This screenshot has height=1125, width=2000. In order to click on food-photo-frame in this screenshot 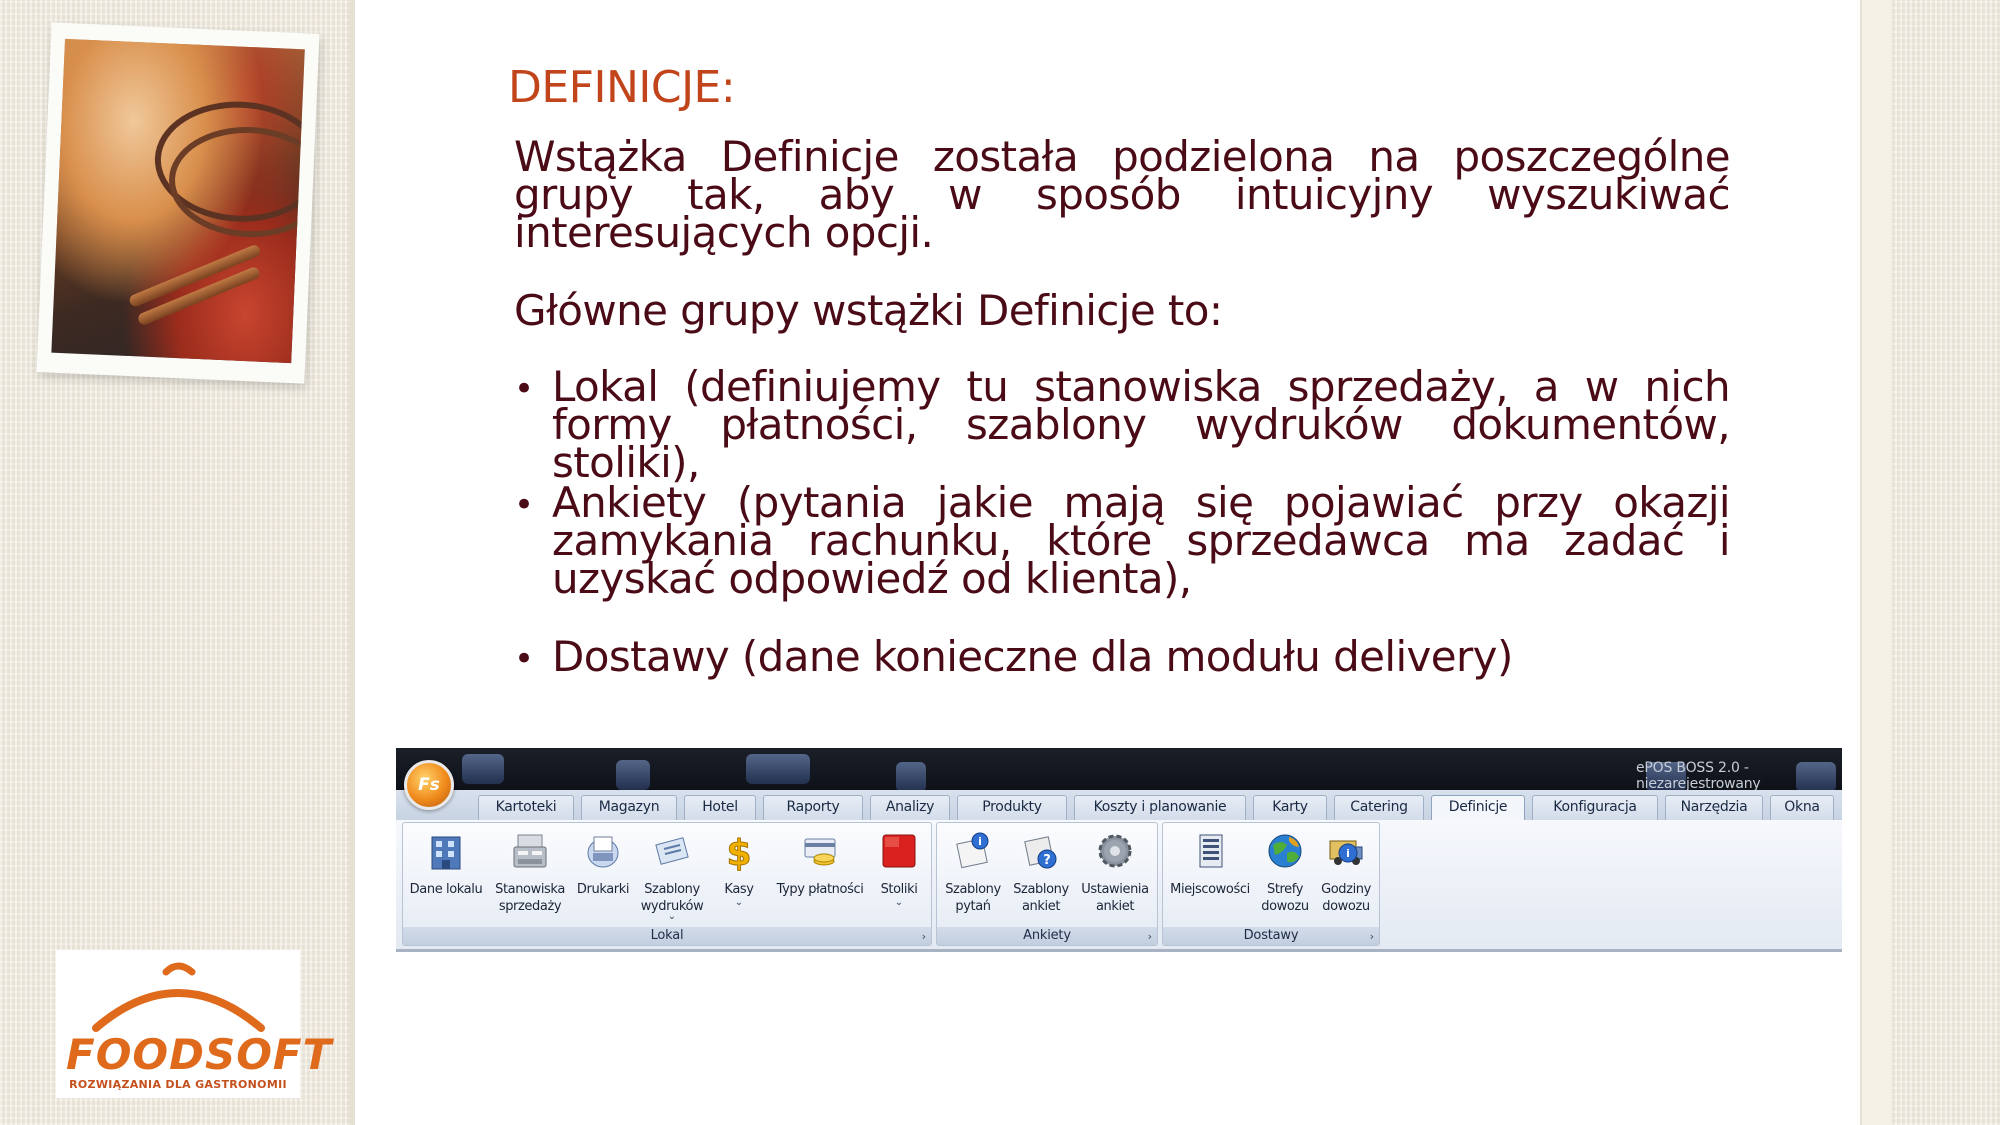, I will do `click(178, 203)`.